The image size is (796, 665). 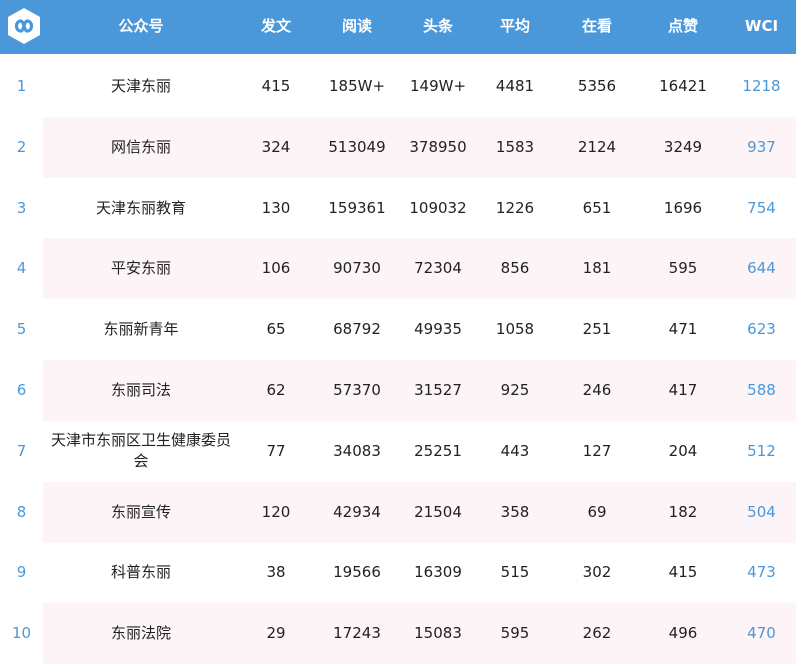 What do you see at coordinates (438, 146) in the screenshot?
I see `headline-reads-cell: 378950` at bounding box center [438, 146].